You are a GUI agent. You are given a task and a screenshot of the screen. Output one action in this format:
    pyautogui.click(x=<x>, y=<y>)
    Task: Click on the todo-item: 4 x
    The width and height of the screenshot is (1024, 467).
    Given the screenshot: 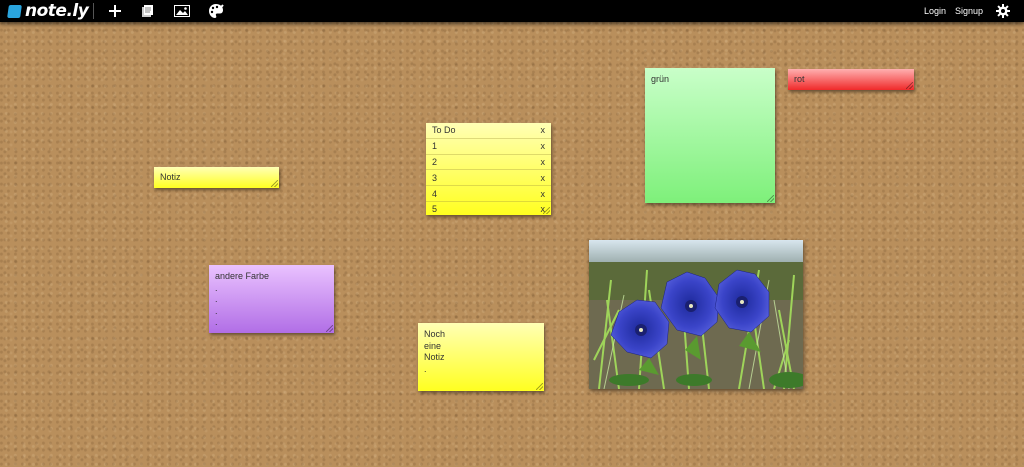 What is the action you would take?
    pyautogui.click(x=488, y=194)
    